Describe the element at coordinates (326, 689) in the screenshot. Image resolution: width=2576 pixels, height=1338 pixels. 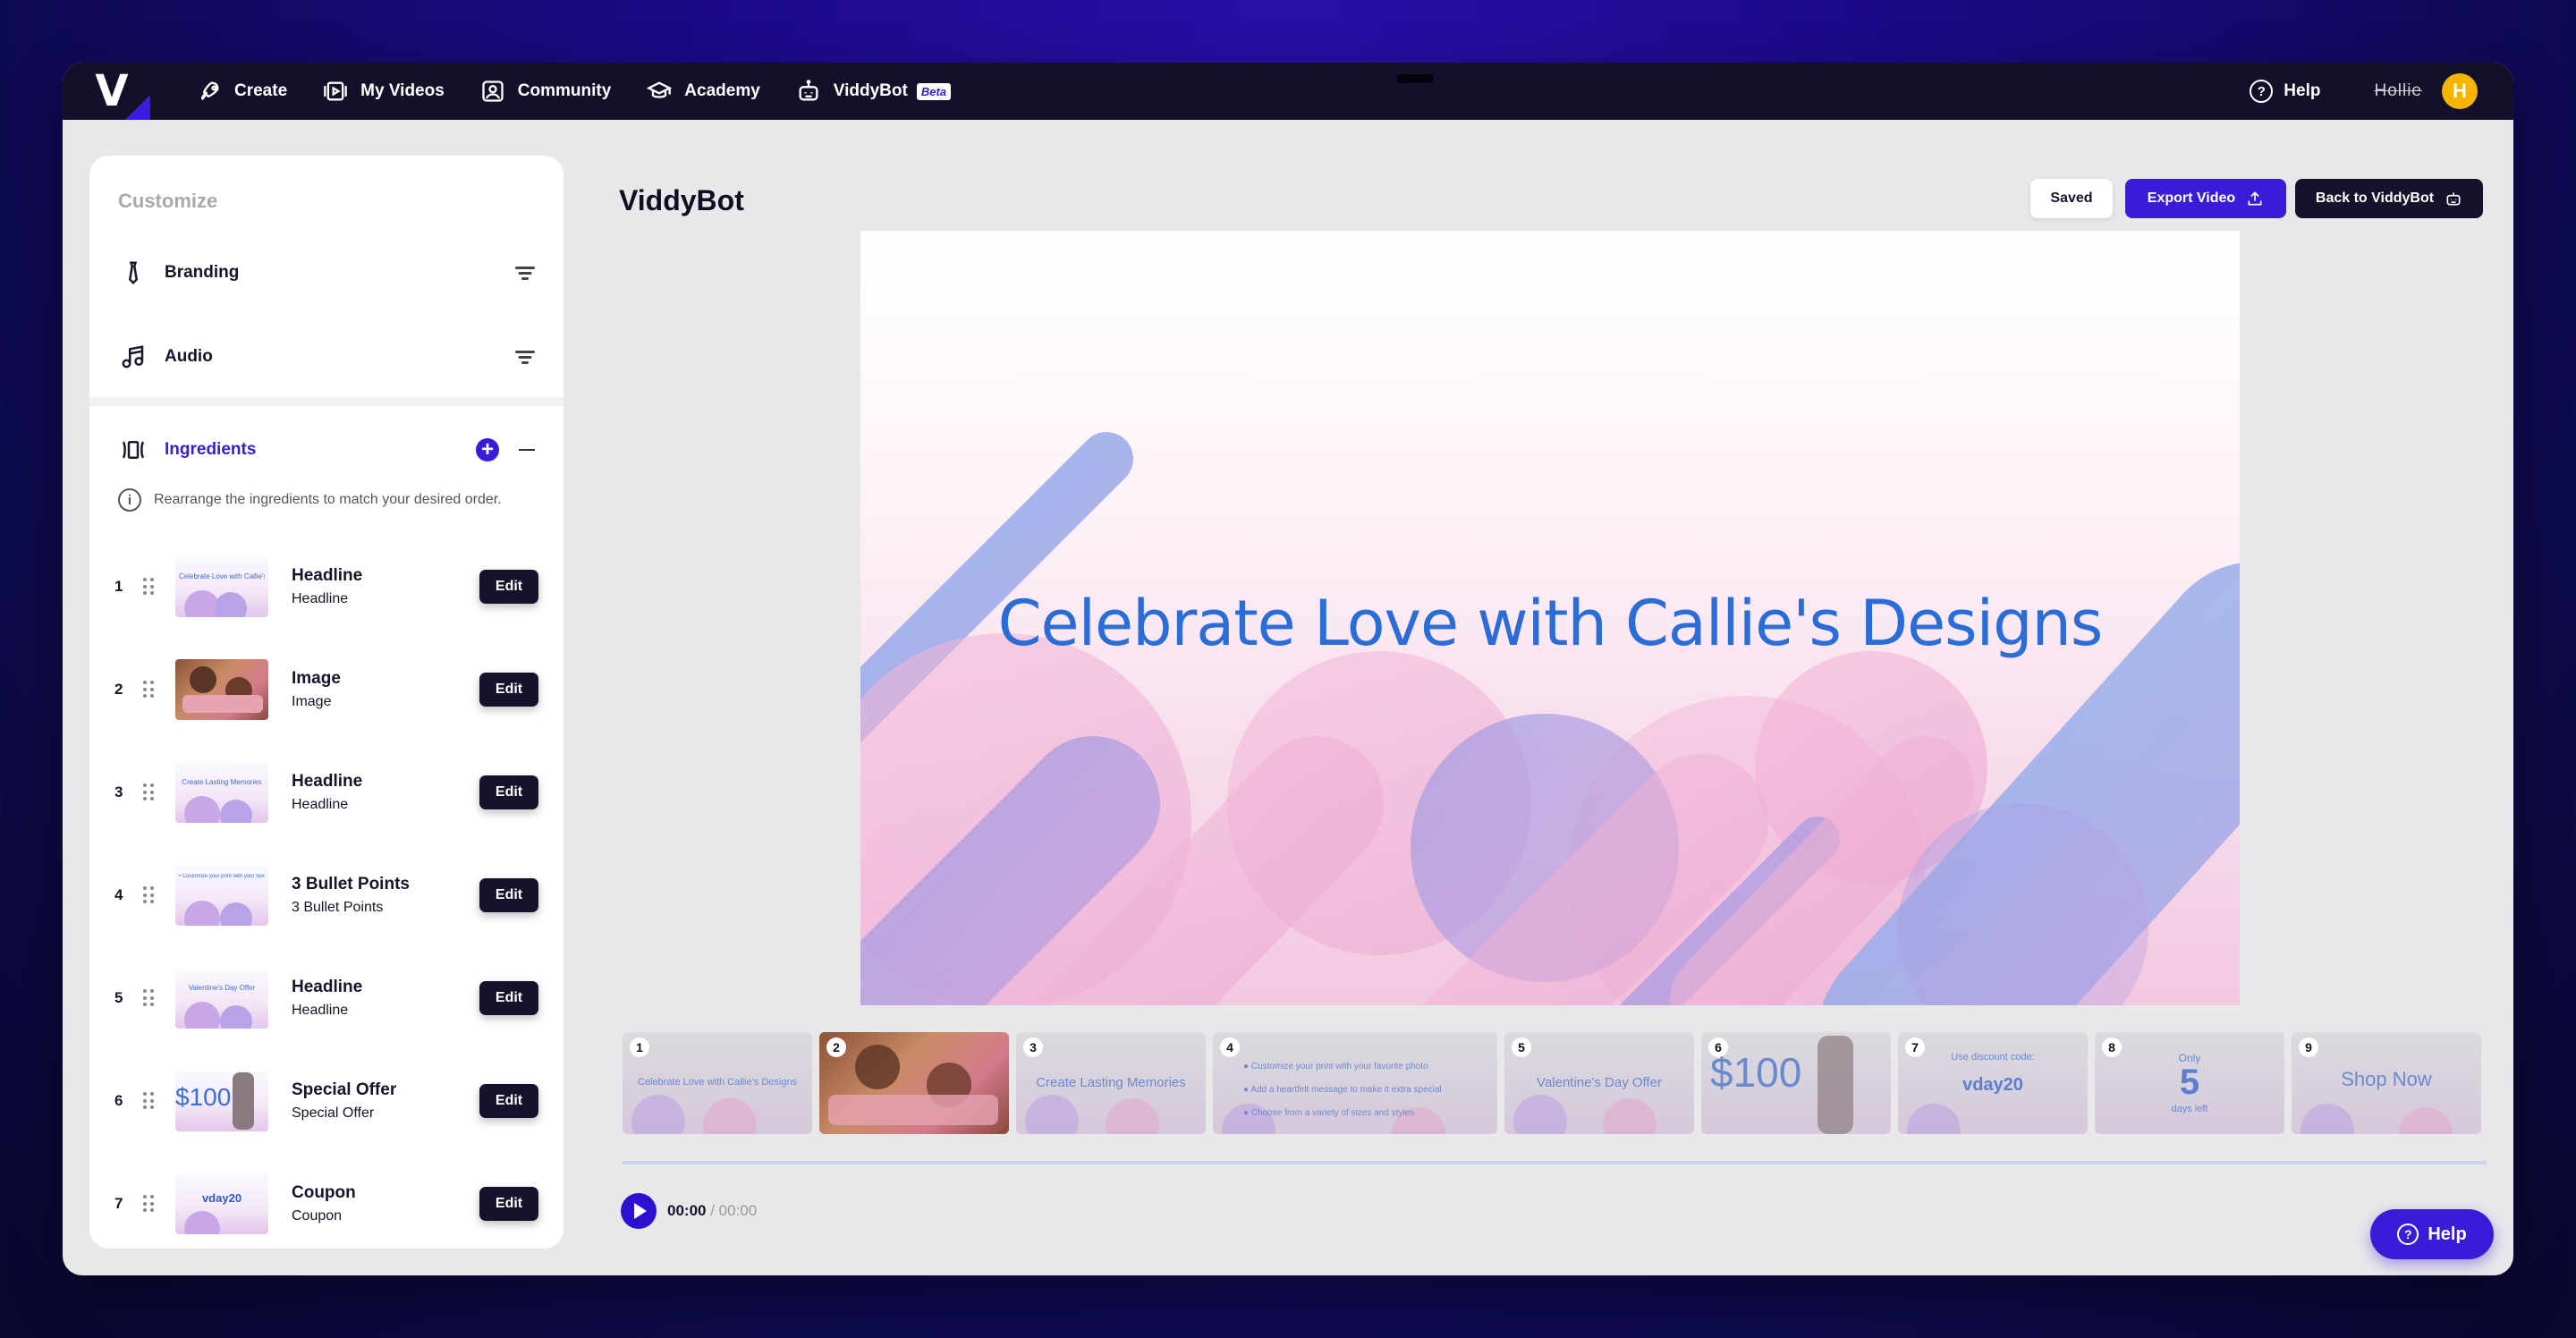
I see `ingredient-row: 2 Image Image Edit` at that location.